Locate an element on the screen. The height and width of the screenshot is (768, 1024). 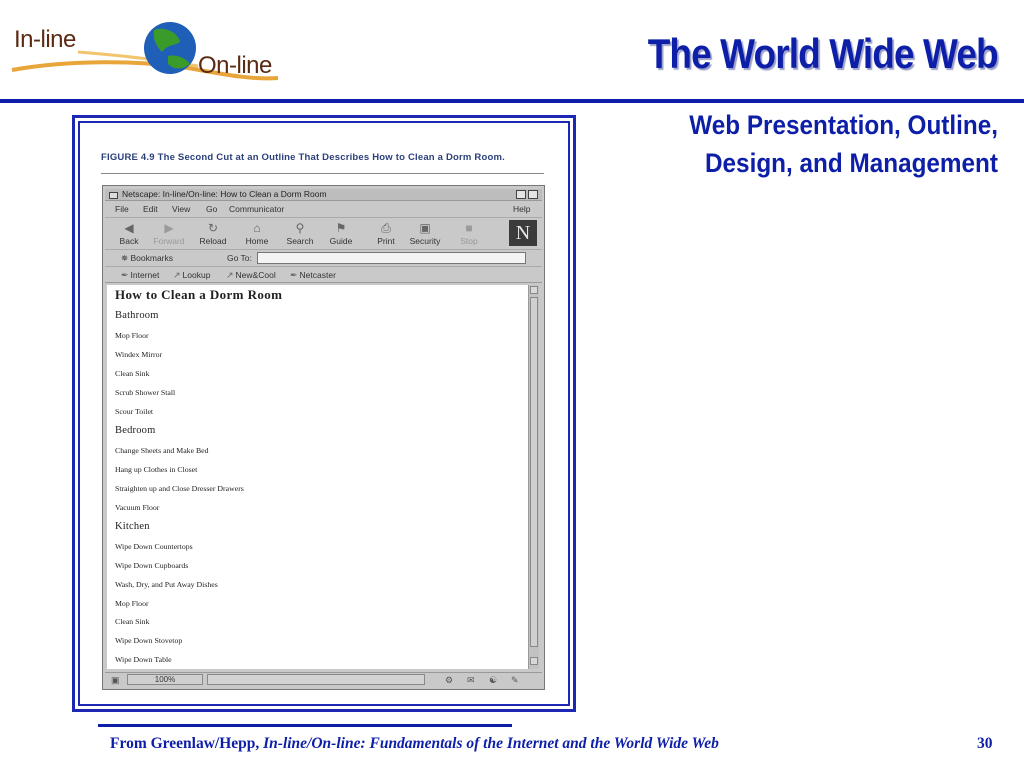
title-divider is located at coordinates (512, 101).